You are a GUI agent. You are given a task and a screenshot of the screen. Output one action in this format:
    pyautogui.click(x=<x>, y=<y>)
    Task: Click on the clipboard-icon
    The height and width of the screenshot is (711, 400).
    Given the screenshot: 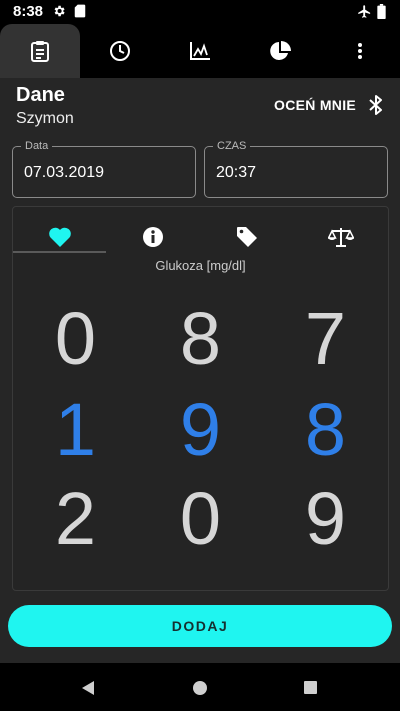 What is the action you would take?
    pyautogui.click(x=40, y=51)
    